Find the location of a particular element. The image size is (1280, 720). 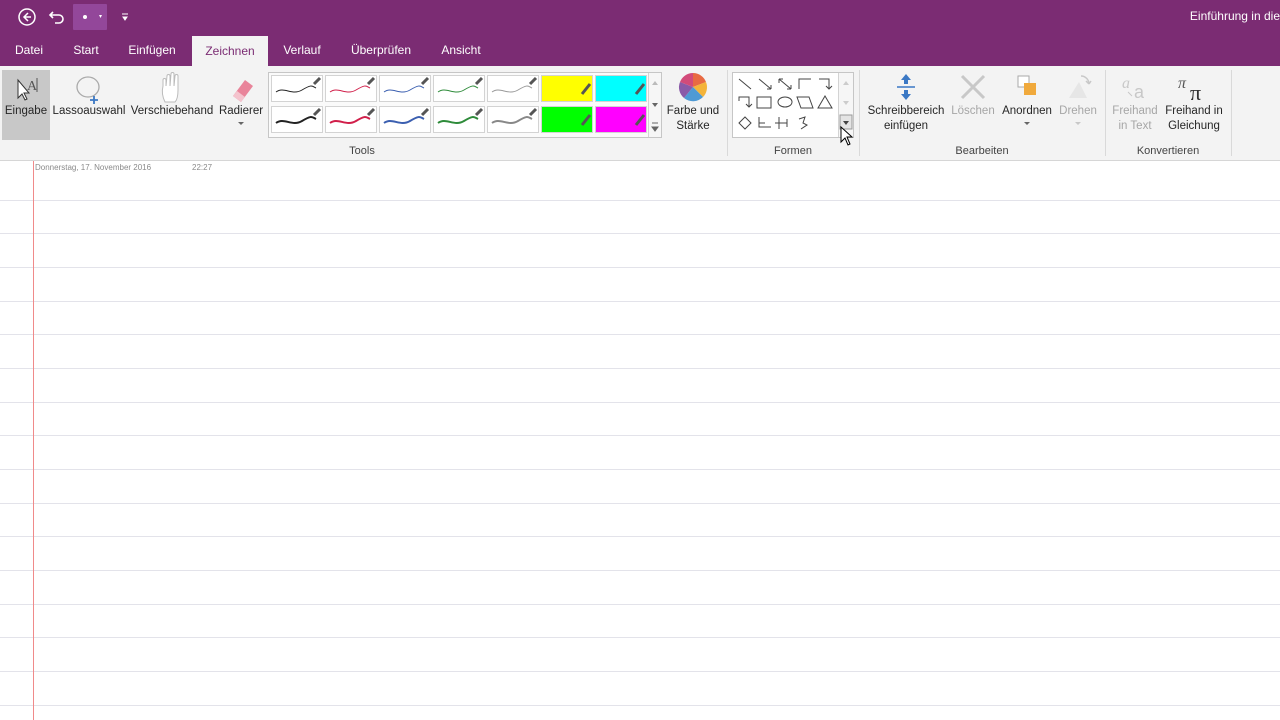

tab-start: Start is located at coordinates (86, 50).